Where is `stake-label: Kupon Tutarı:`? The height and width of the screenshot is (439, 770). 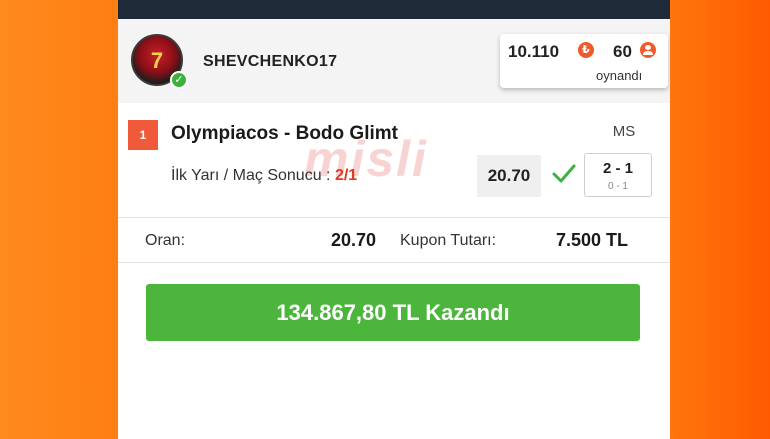 stake-label: Kupon Tutarı: is located at coordinates (448, 240).